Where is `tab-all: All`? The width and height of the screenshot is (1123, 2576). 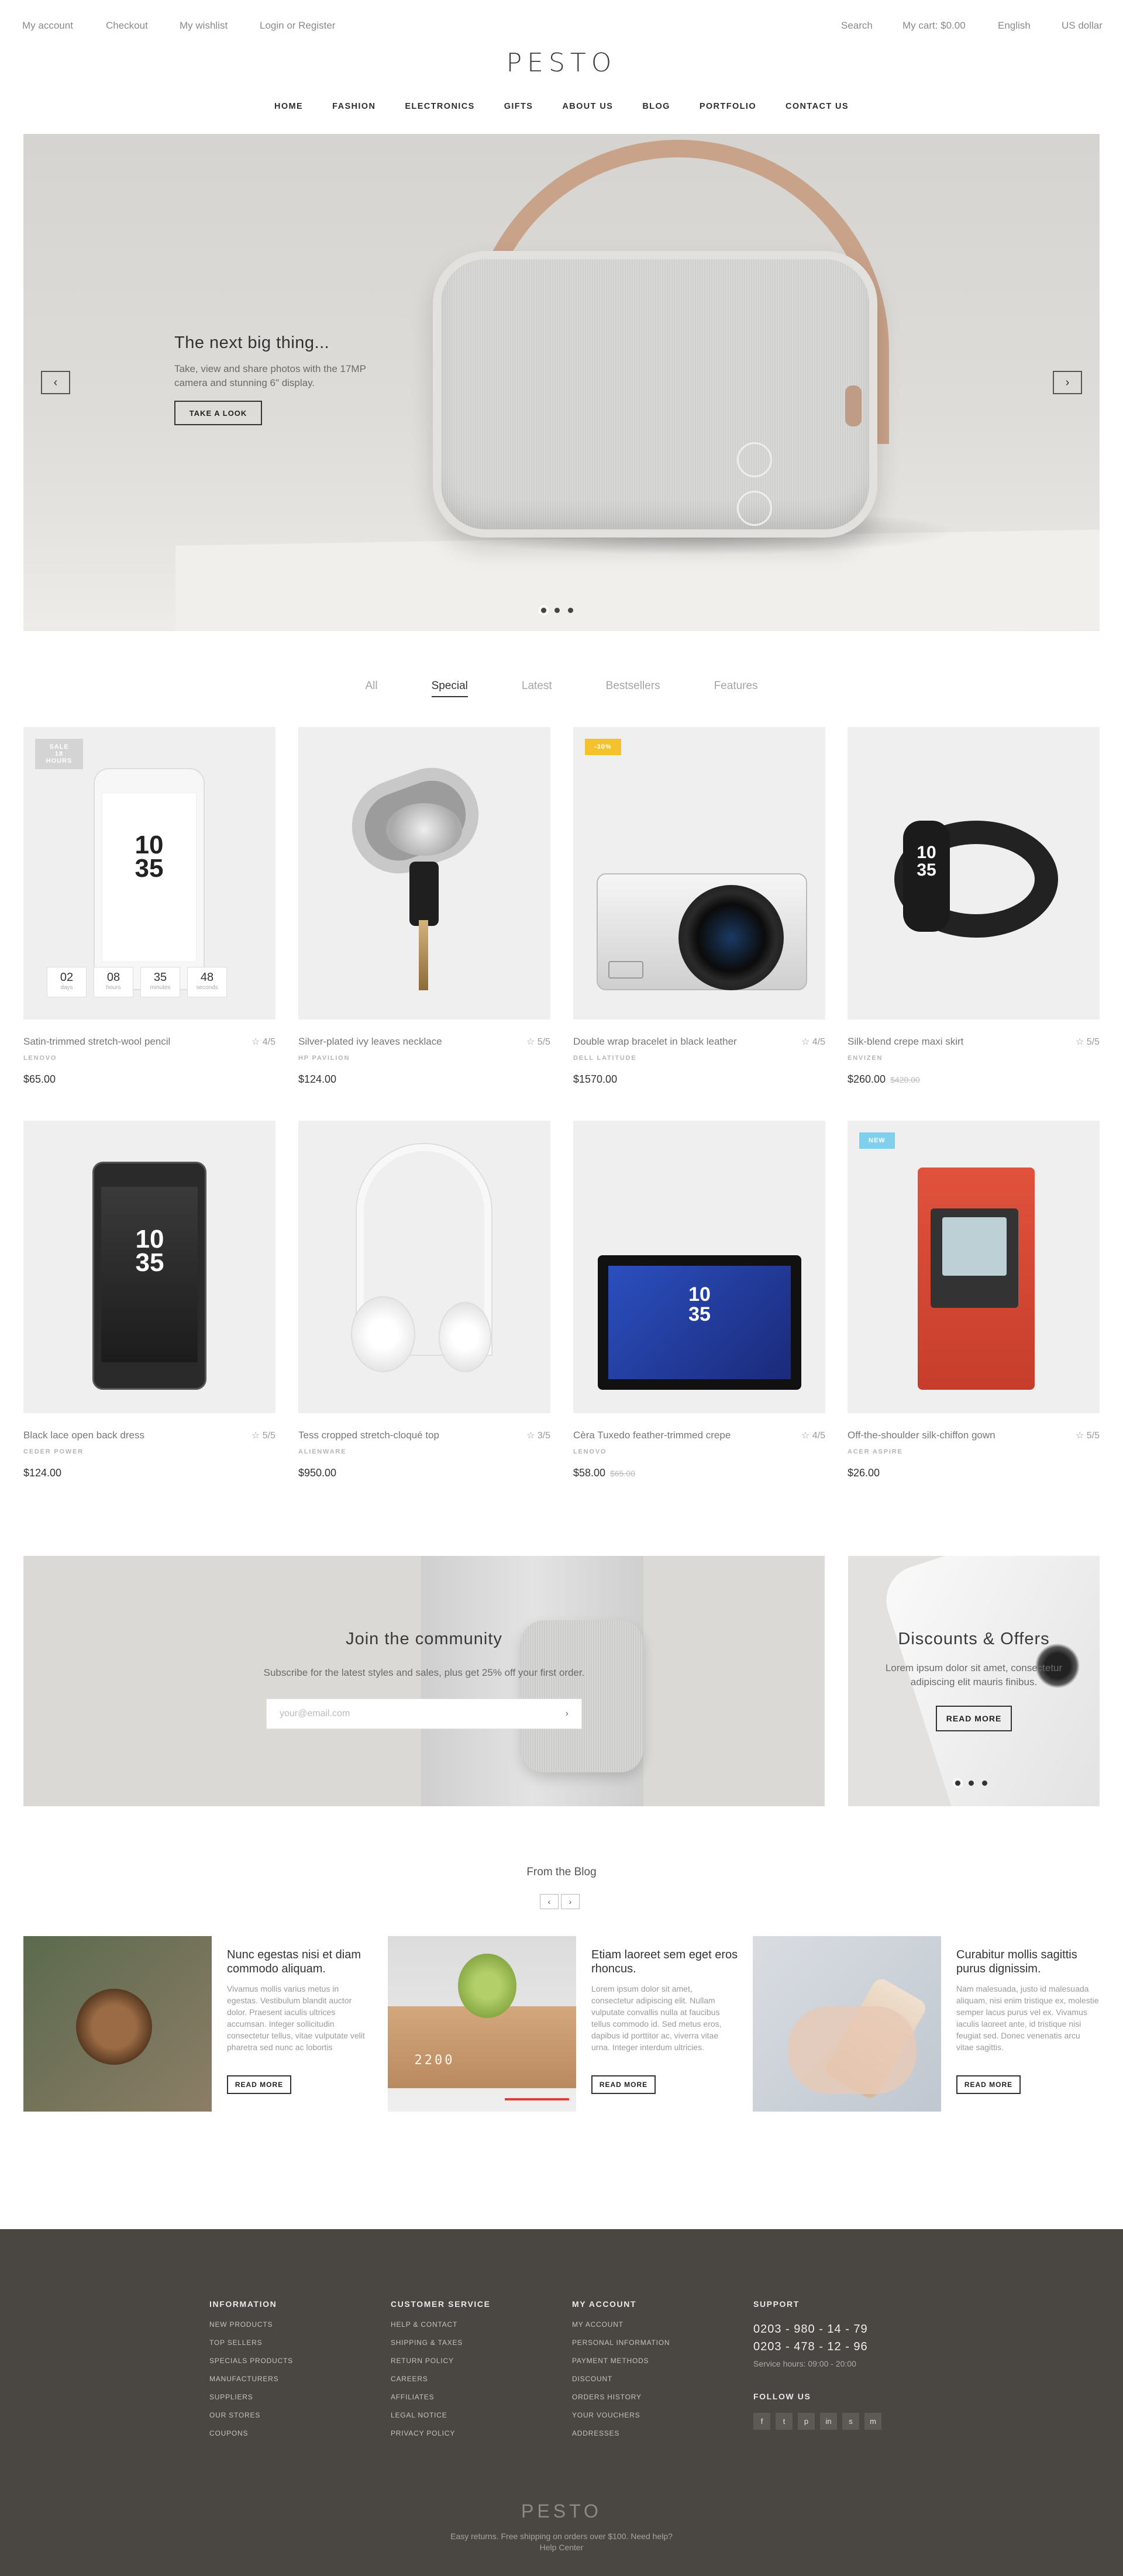 tab-all: All is located at coordinates (371, 688).